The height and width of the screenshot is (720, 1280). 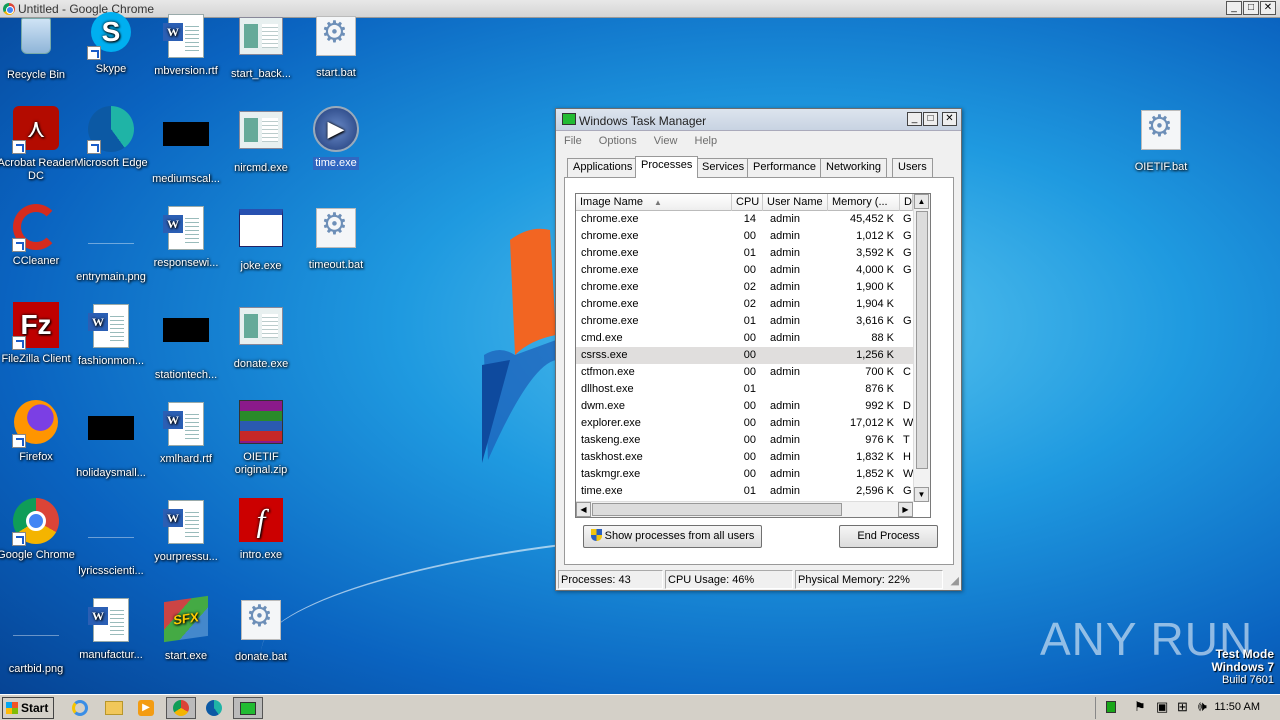 I want to click on desktop-icon-nircmd: nircmd.exe, so click(x=261, y=140).